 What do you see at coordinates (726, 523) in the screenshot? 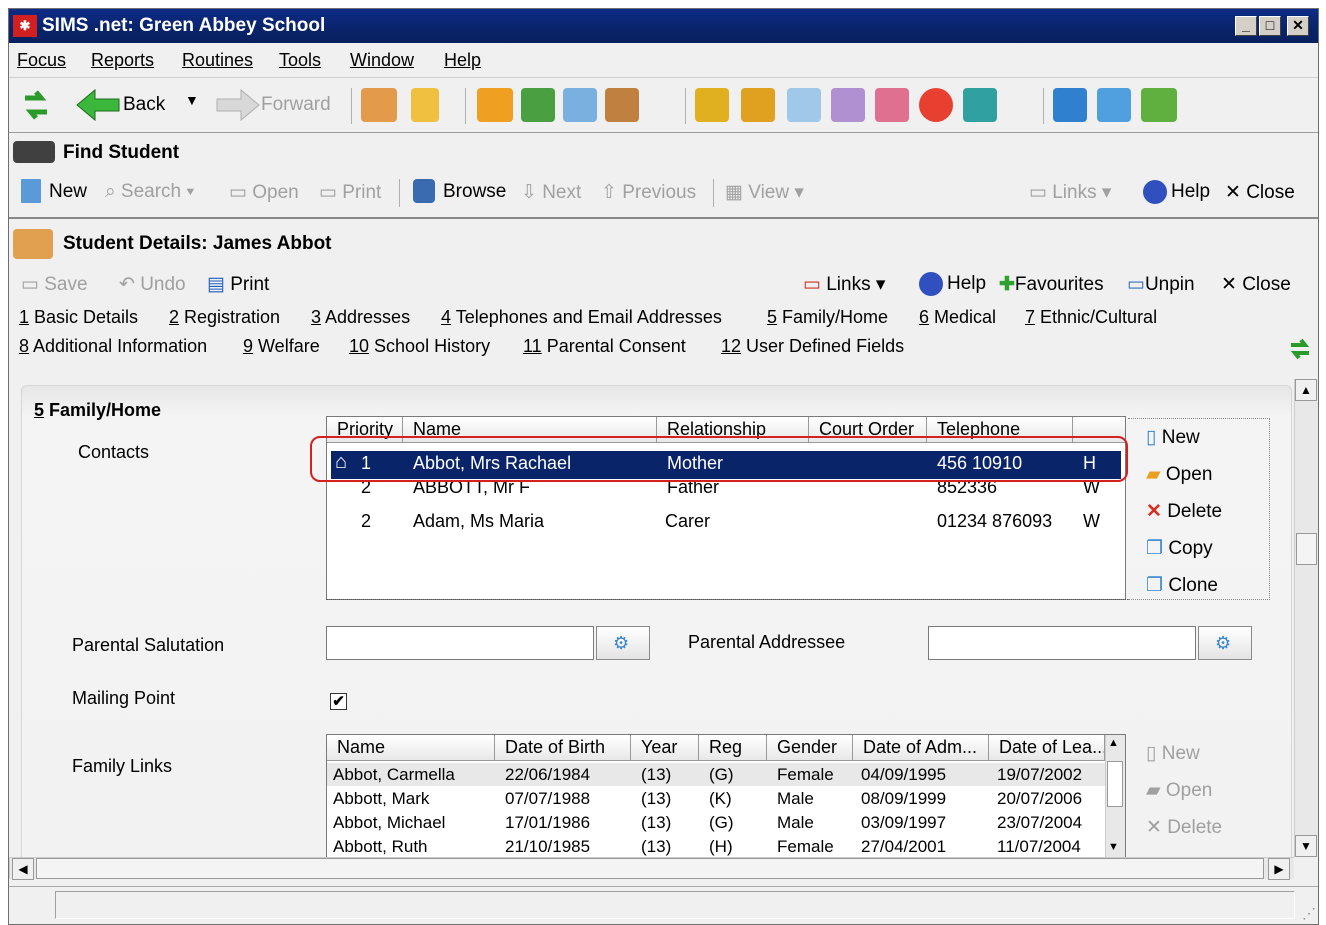
I see `table-row: 2 Adam, Ms Maria Carer 01234 876093 W` at bounding box center [726, 523].